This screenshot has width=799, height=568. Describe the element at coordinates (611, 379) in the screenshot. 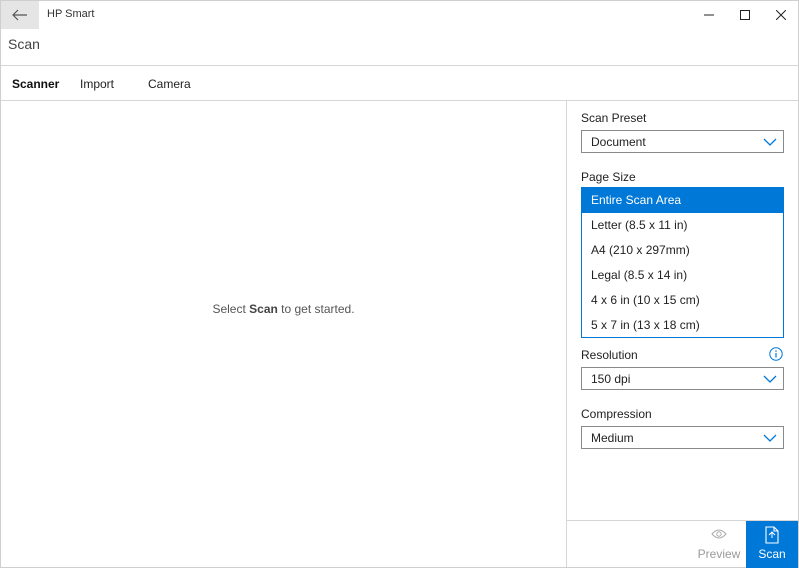

I see `resolution-value: 150 dpi` at that location.